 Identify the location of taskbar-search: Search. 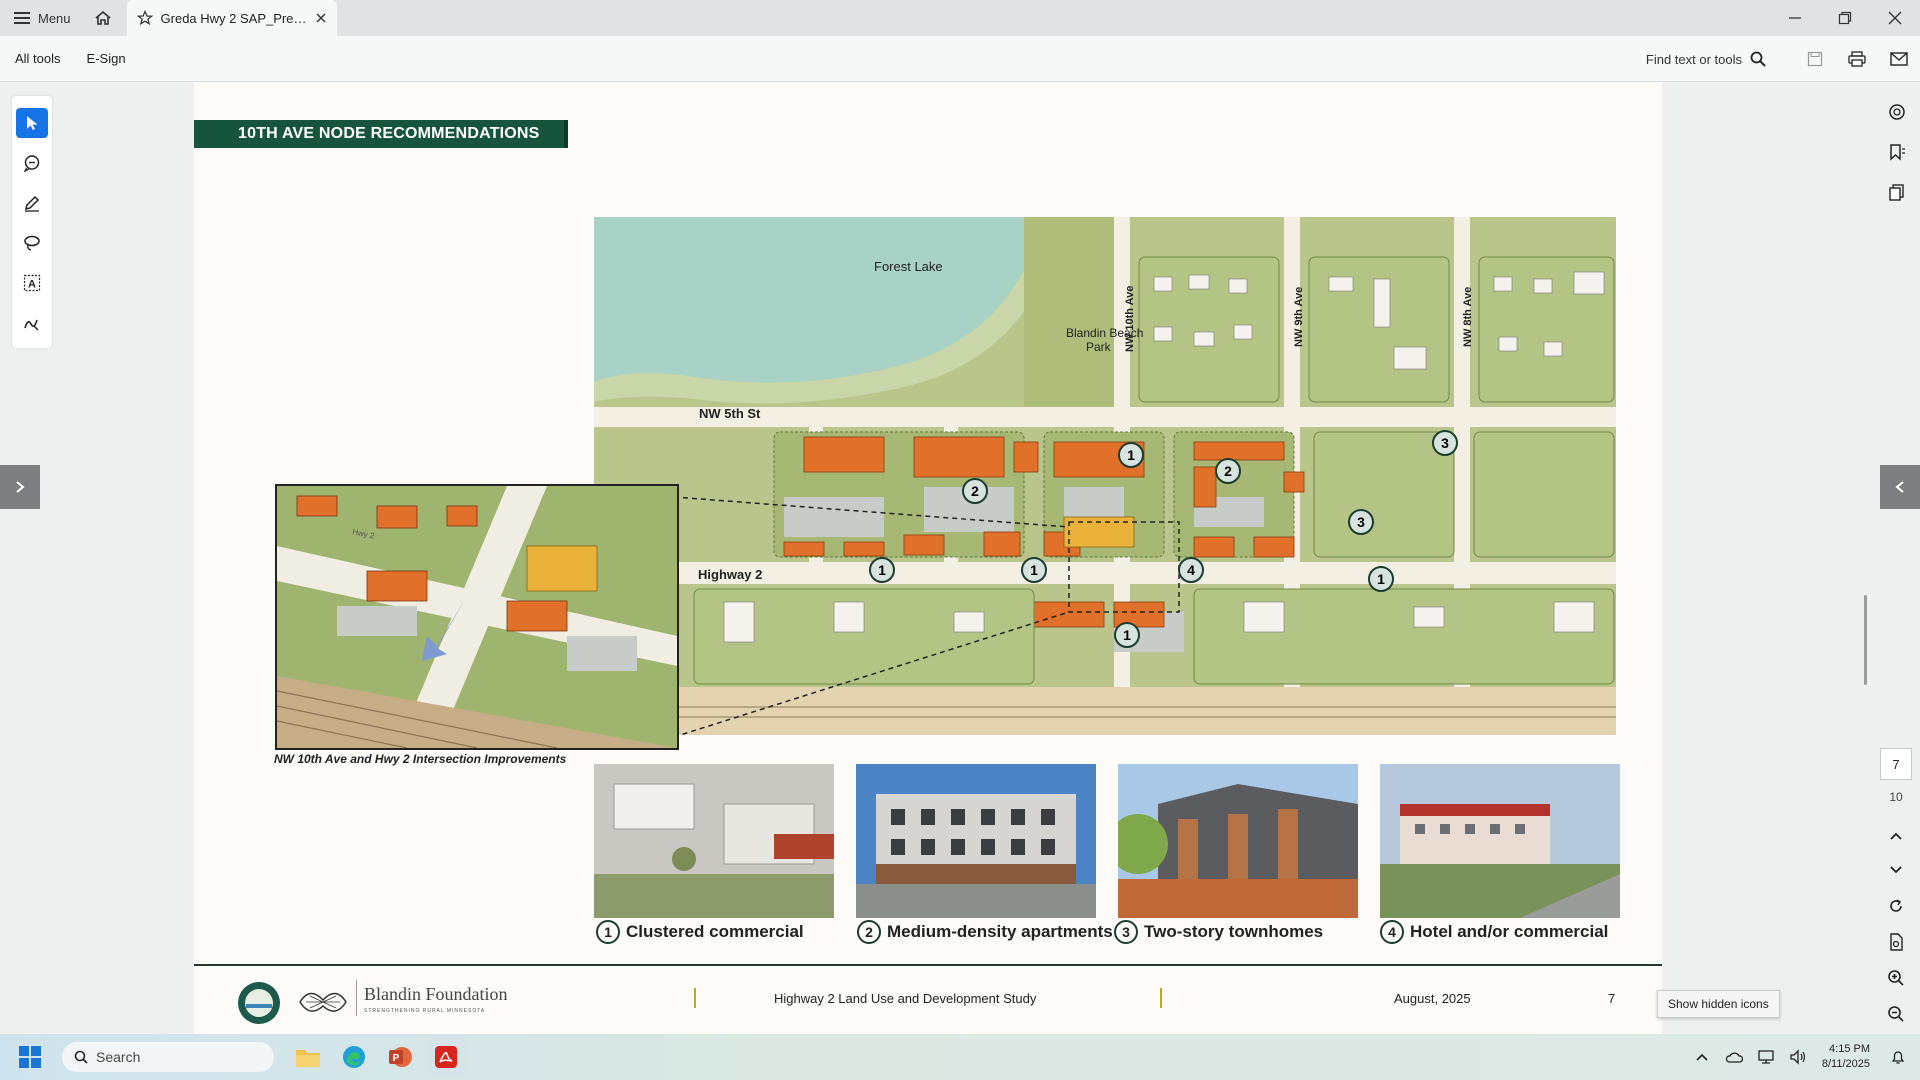
(168, 1057).